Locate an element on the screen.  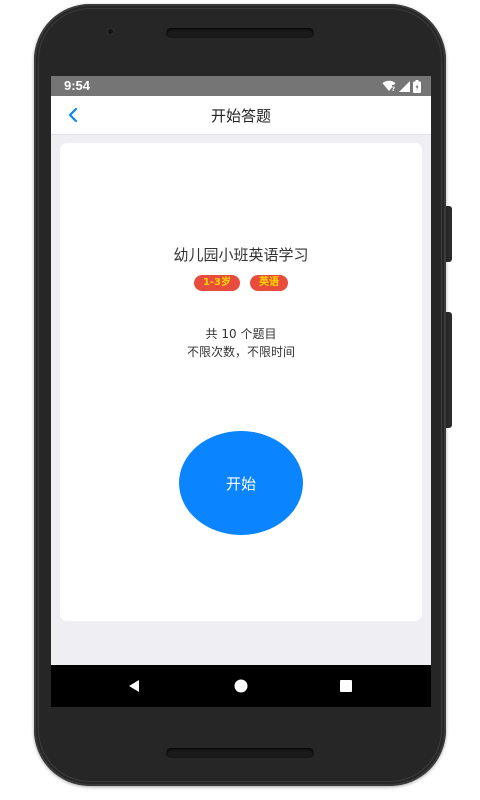
status-icons: ? is located at coordinates (401, 86).